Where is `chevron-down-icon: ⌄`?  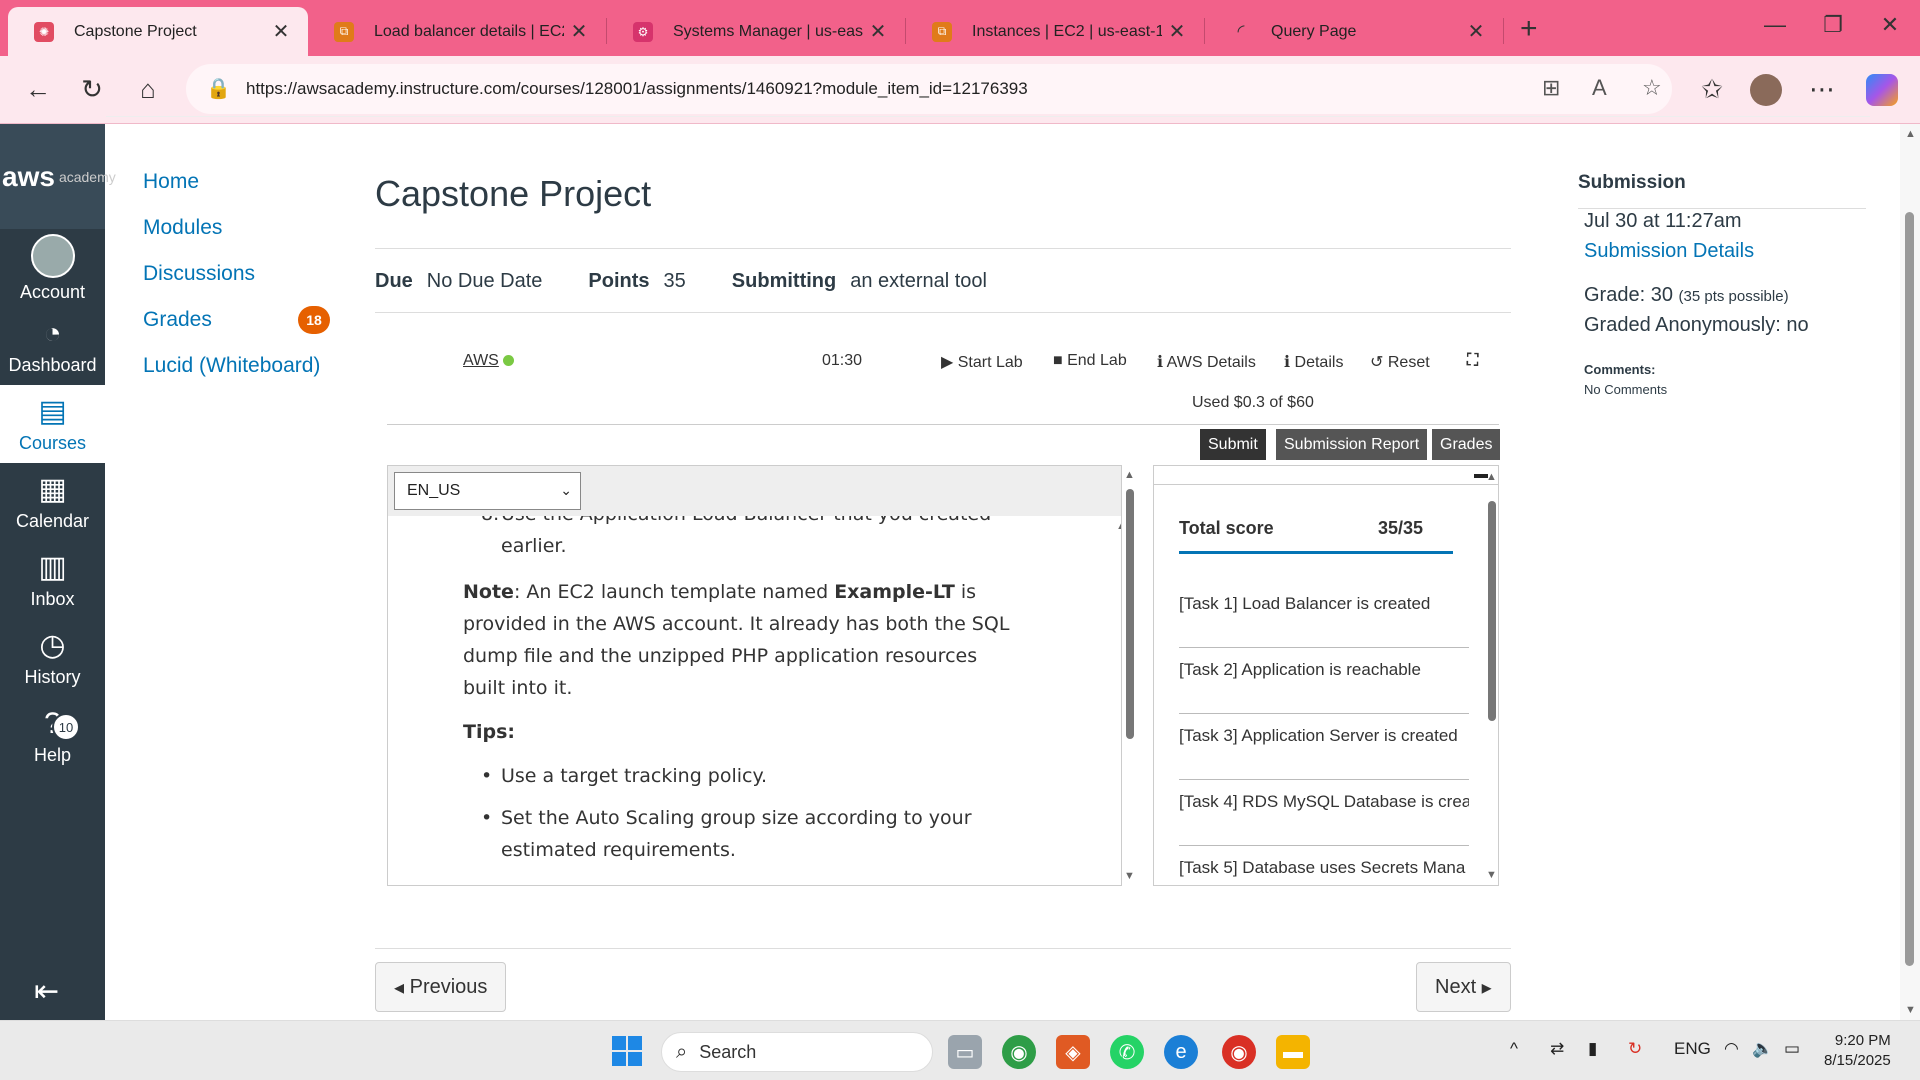 chevron-down-icon: ⌄ is located at coordinates (566, 490).